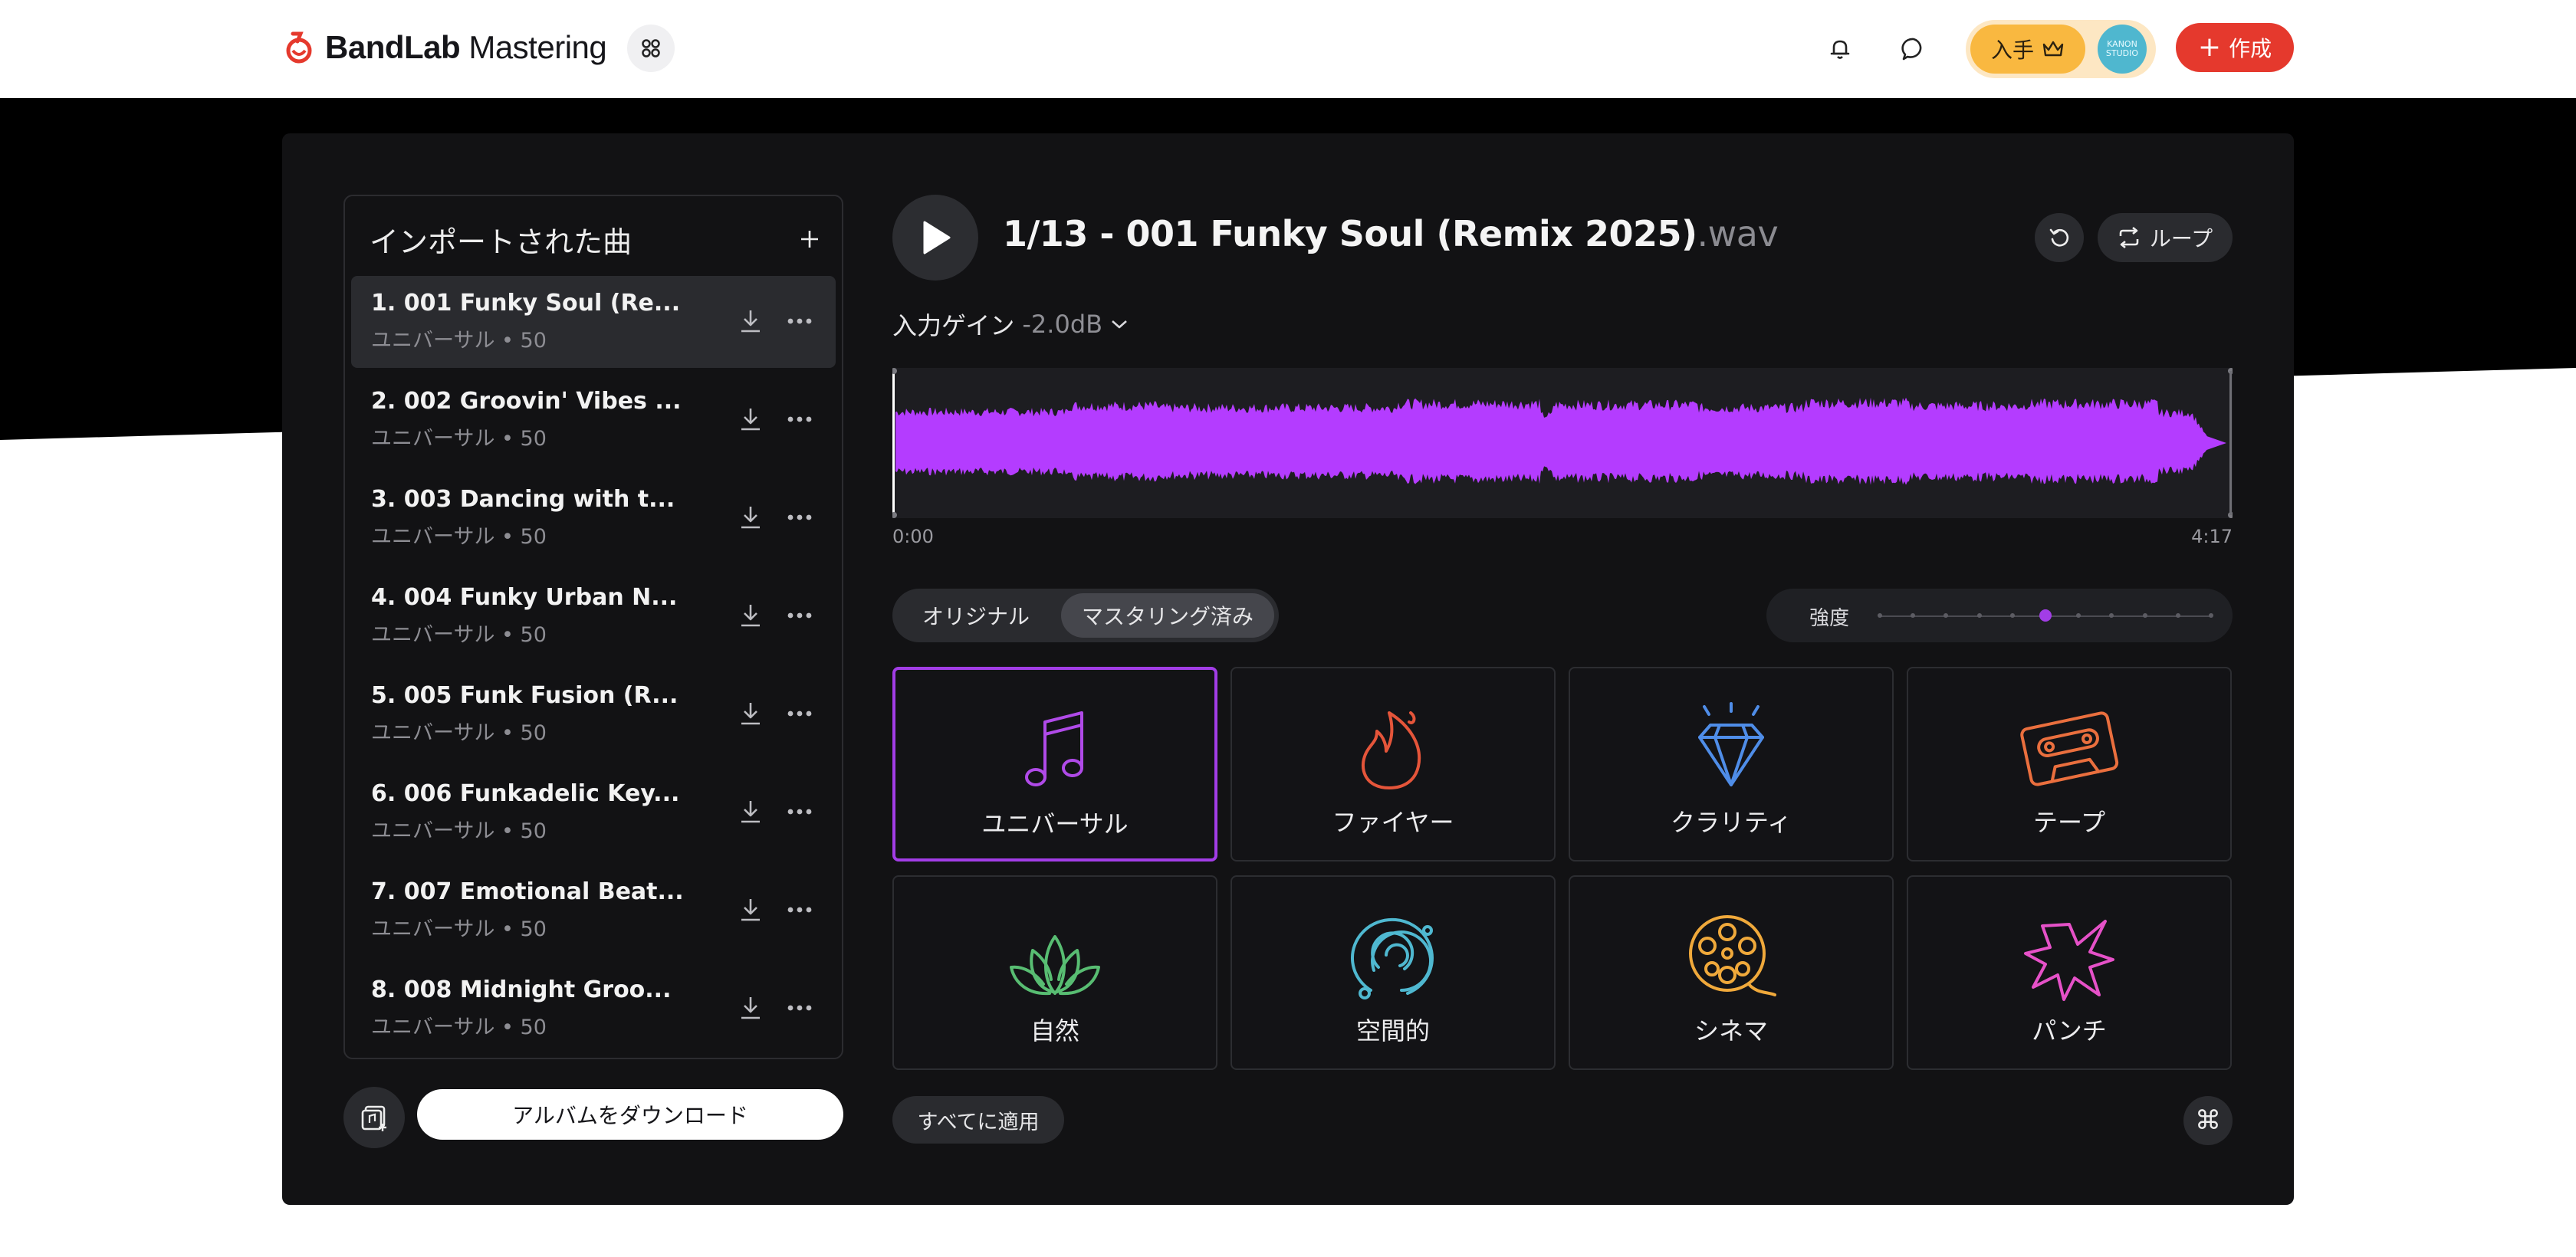 The image size is (2576, 1257). I want to click on play-icon, so click(937, 237).